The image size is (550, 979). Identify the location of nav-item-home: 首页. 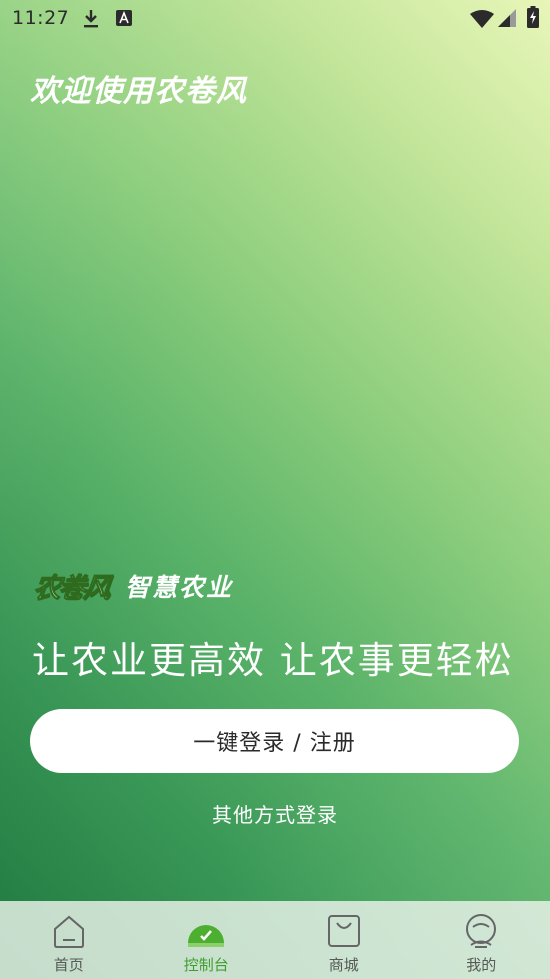
(69, 940).